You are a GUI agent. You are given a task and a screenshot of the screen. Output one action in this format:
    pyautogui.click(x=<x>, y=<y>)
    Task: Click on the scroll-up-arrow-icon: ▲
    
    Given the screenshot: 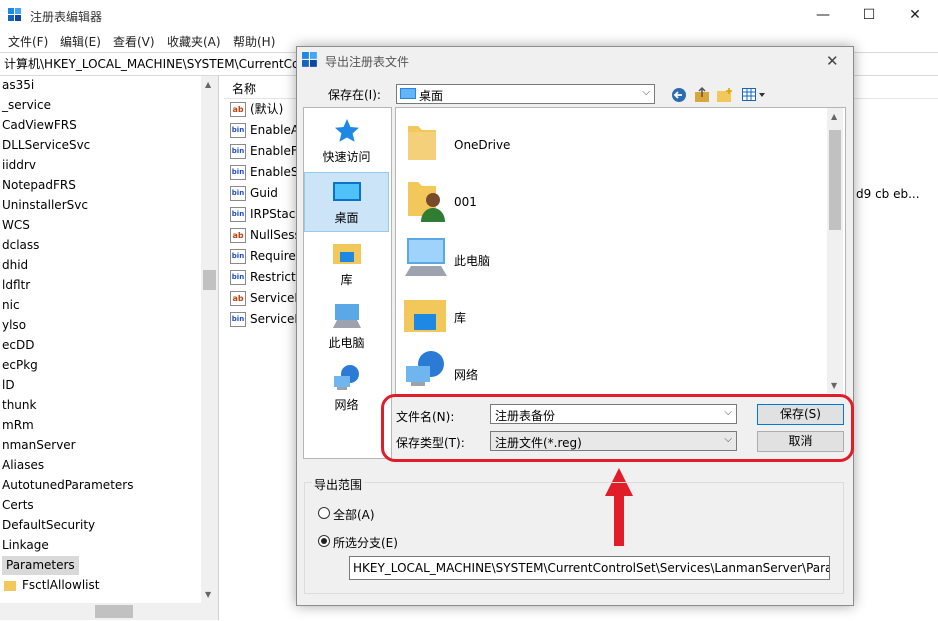 What is the action you would take?
    pyautogui.click(x=208, y=84)
    